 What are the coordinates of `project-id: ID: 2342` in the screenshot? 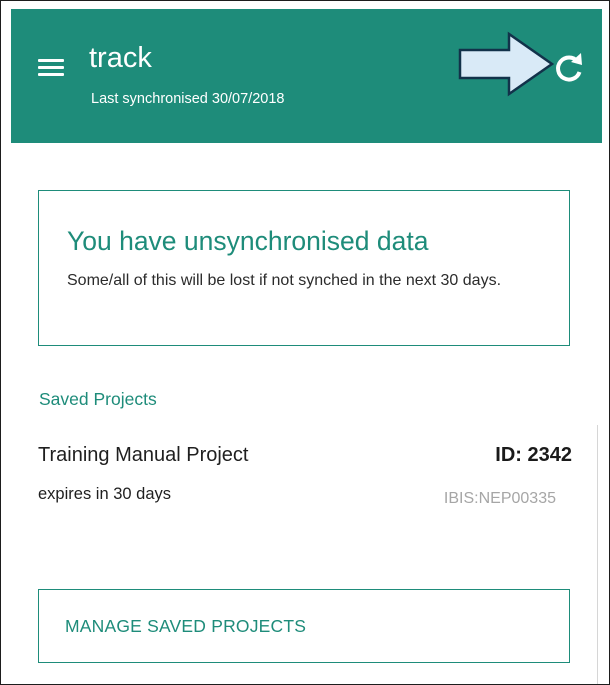 It's located at (533, 455).